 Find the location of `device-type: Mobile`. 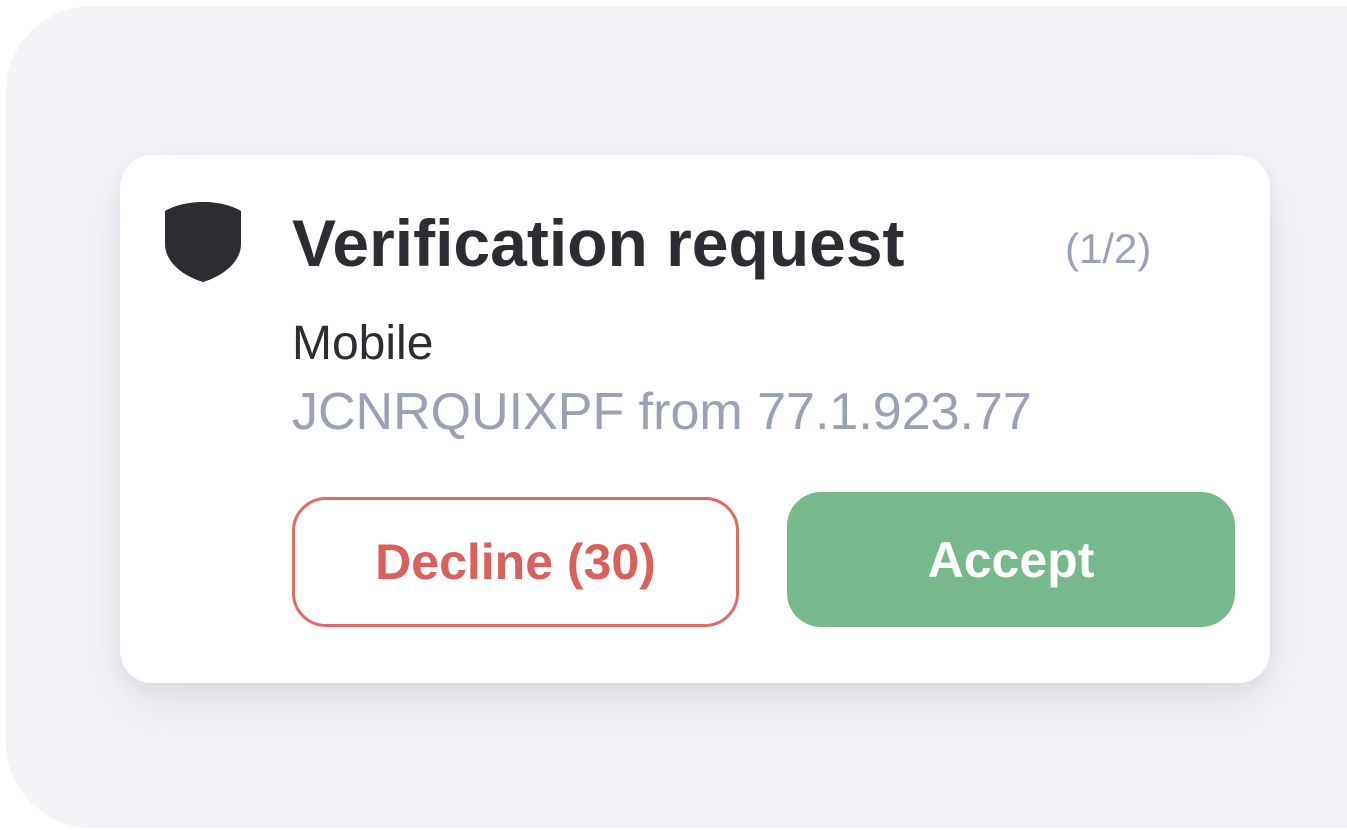

device-type: Mobile is located at coordinates (363, 343).